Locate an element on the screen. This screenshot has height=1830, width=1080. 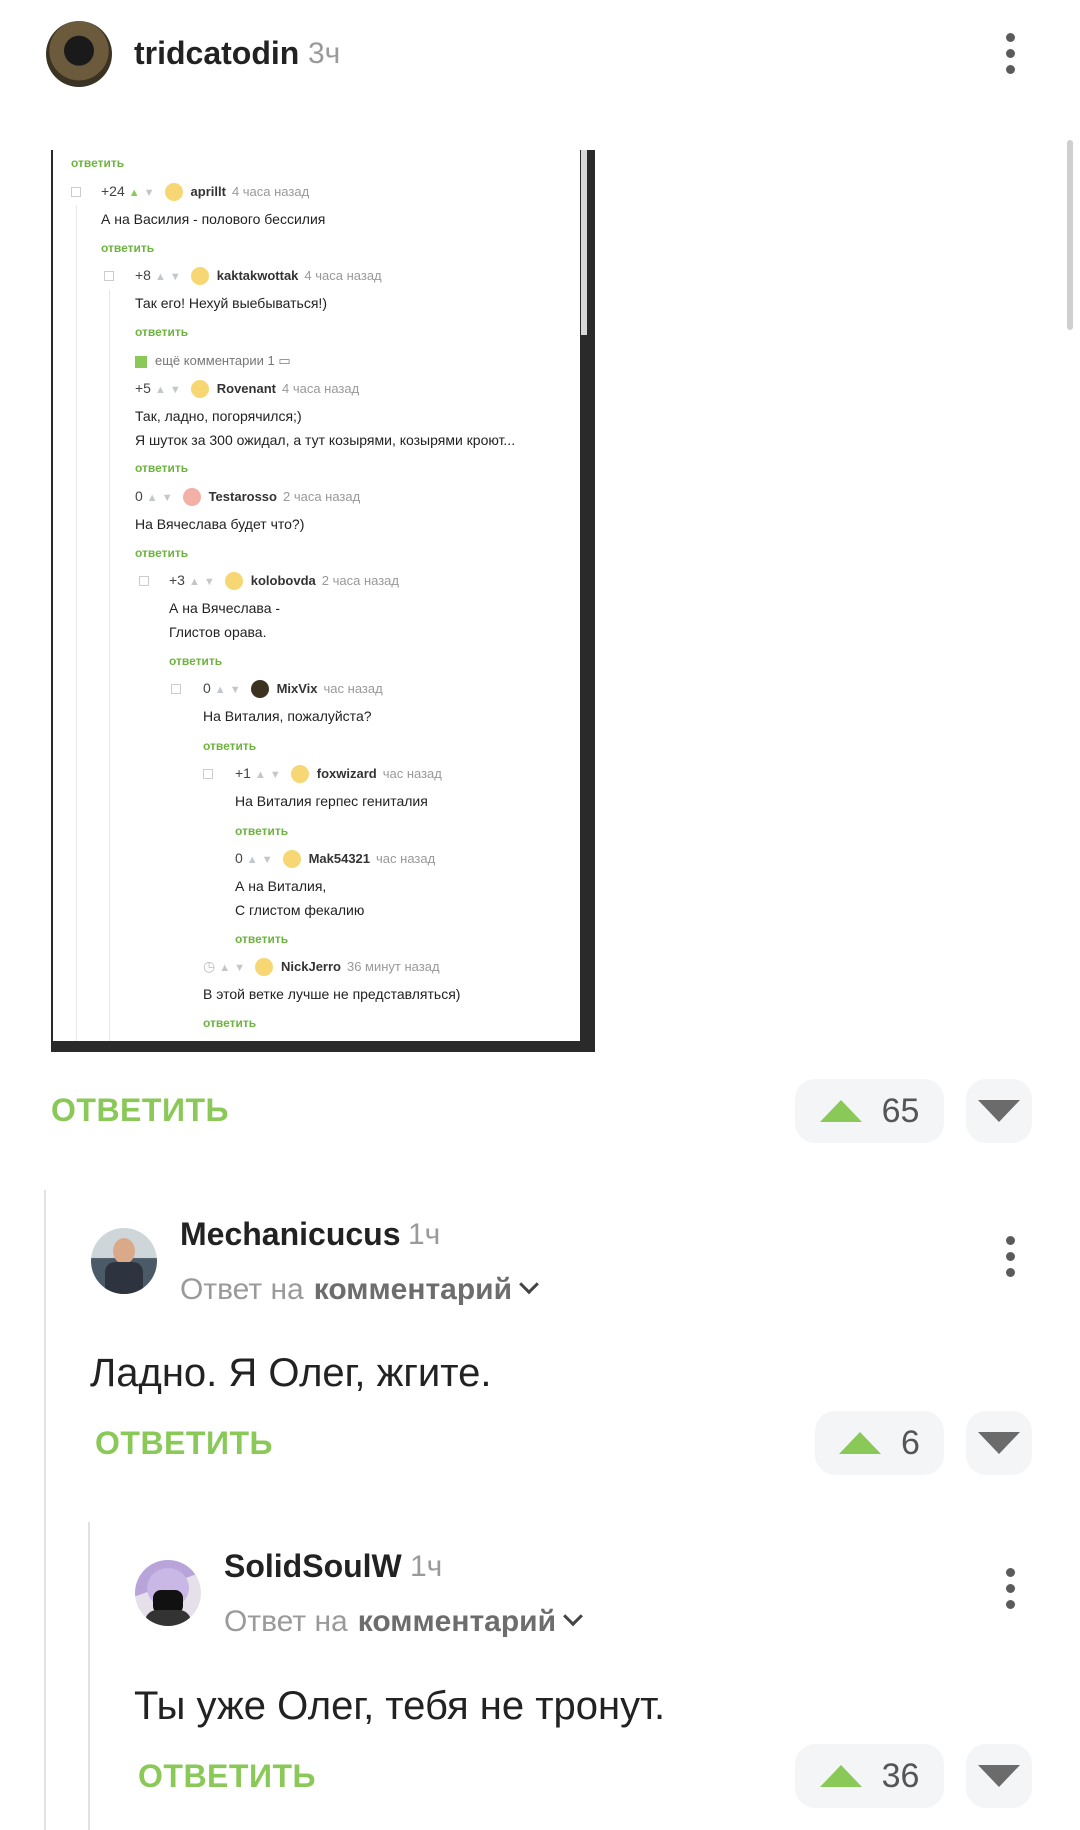
comment-upvote-button: 36 is located at coordinates (869, 1776).